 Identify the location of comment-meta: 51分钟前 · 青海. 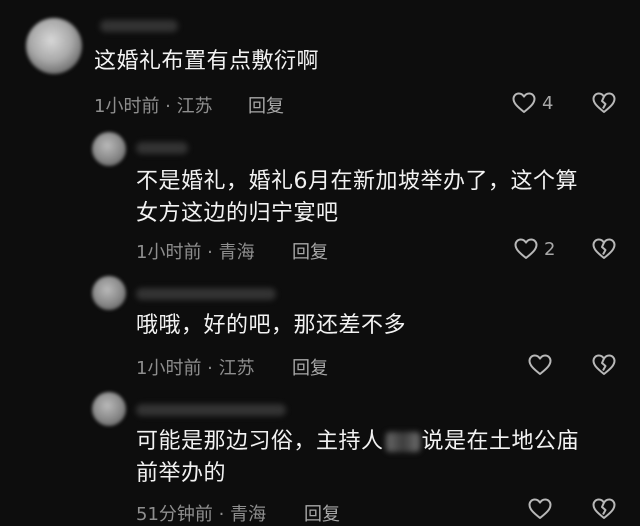
(201, 514).